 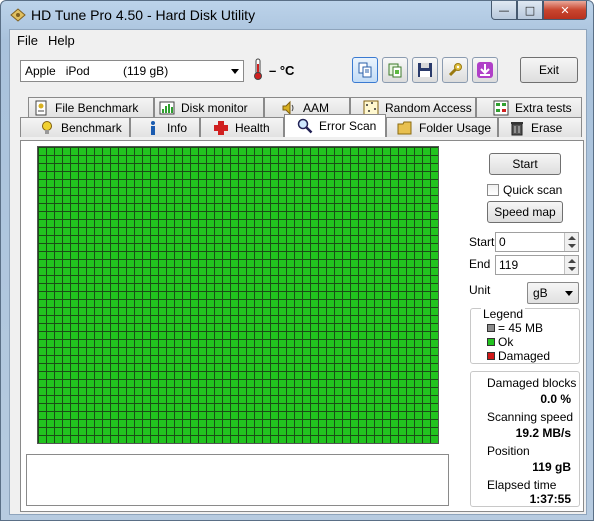 What do you see at coordinates (509, 265) in the screenshot?
I see `end-field-value: 119` at bounding box center [509, 265].